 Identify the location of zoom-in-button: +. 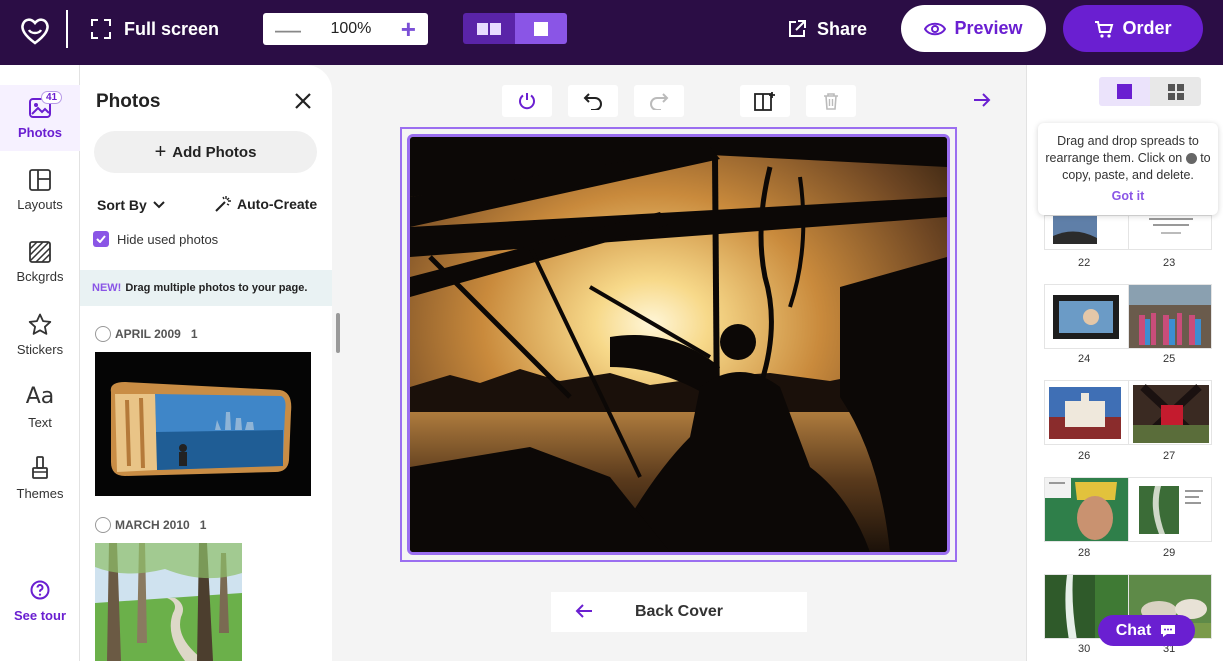
(408, 29).